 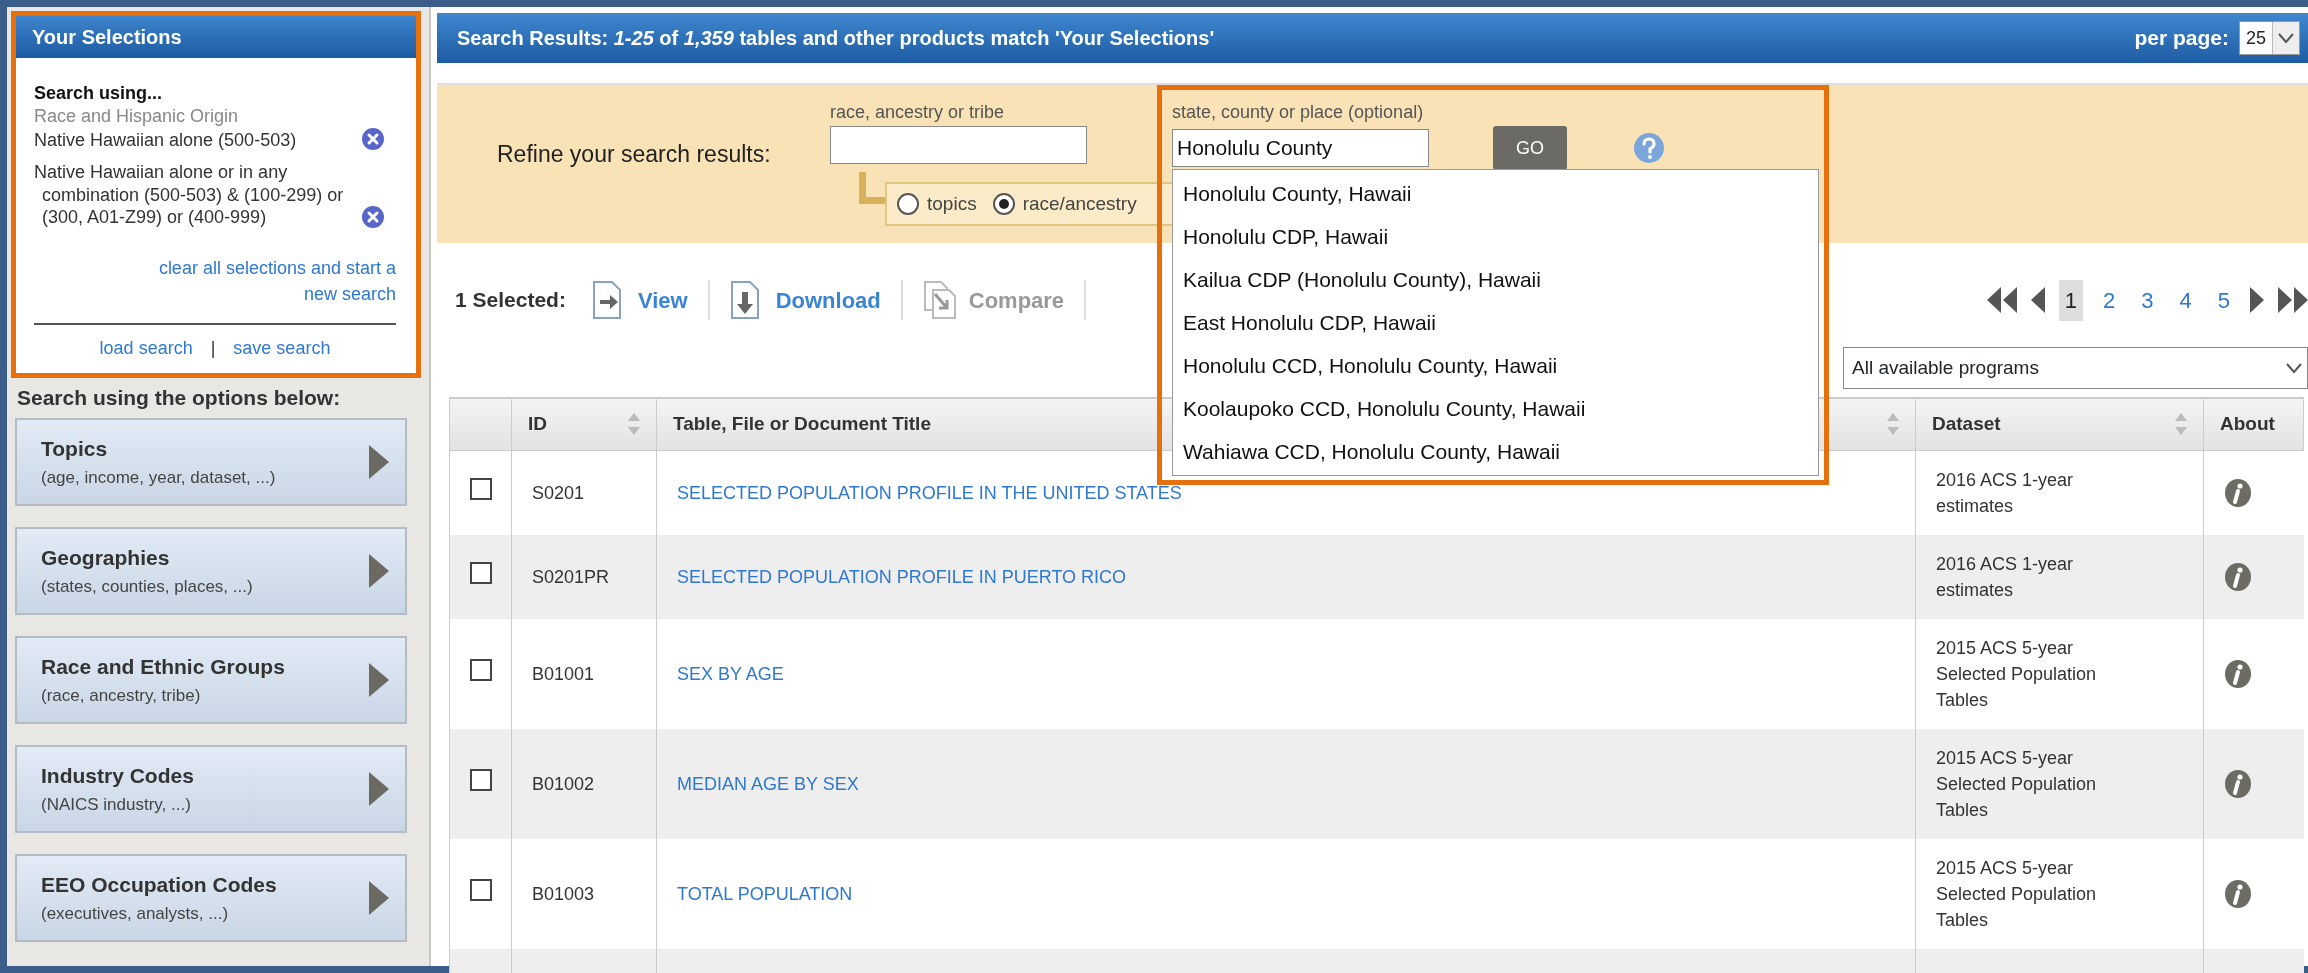 What do you see at coordinates (2253, 424) in the screenshot?
I see `column-header: About` at bounding box center [2253, 424].